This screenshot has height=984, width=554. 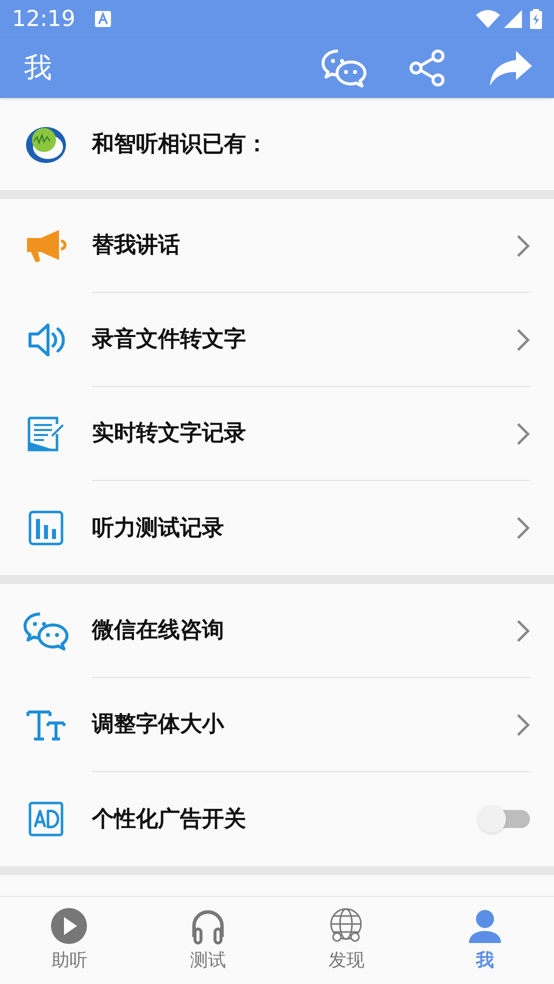 What do you see at coordinates (169, 820) in the screenshot?
I see `menu-label: 个性化广告开关` at bounding box center [169, 820].